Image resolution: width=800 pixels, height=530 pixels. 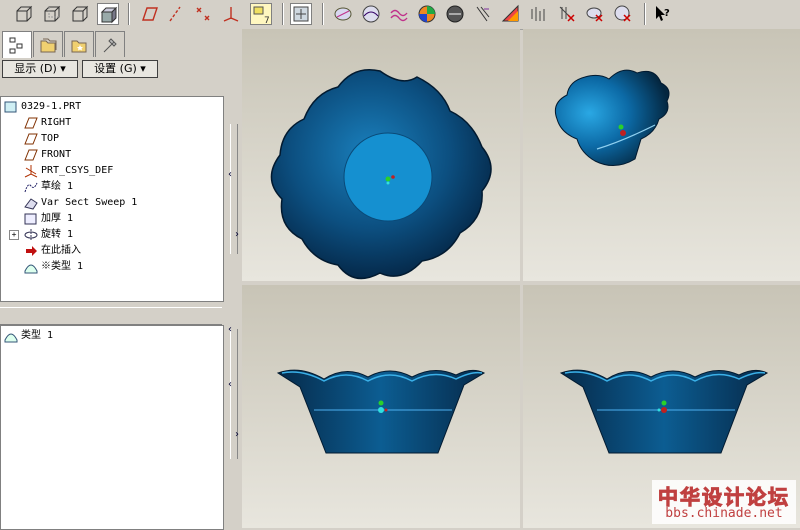 What do you see at coordinates (301, 14) in the screenshot?
I see `spin-center-icon` at bounding box center [301, 14].